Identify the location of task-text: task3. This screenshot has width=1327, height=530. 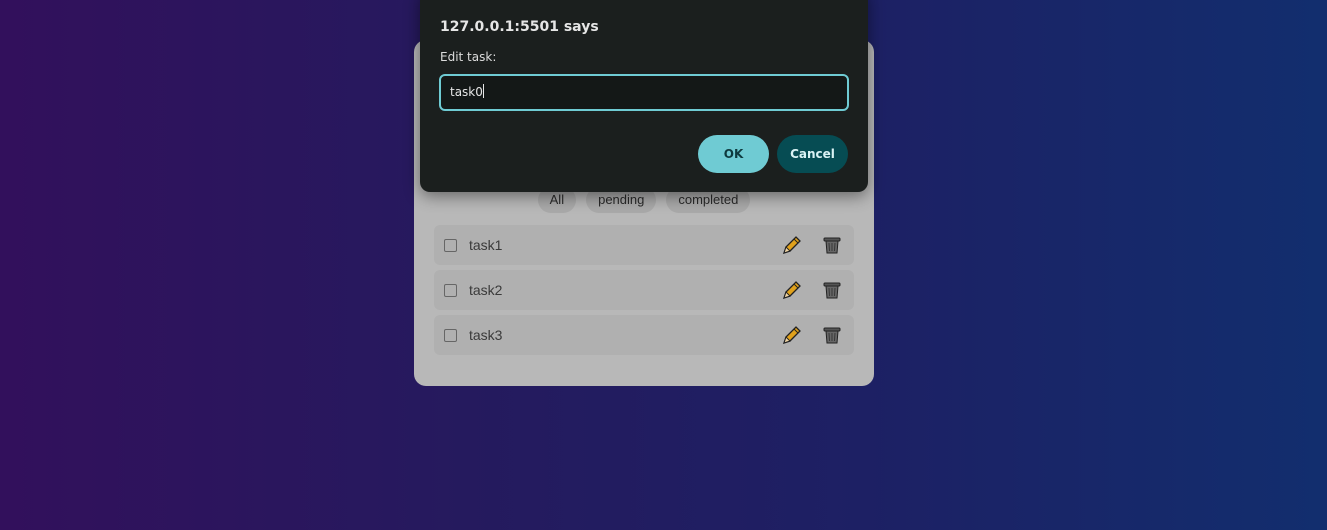
(486, 335).